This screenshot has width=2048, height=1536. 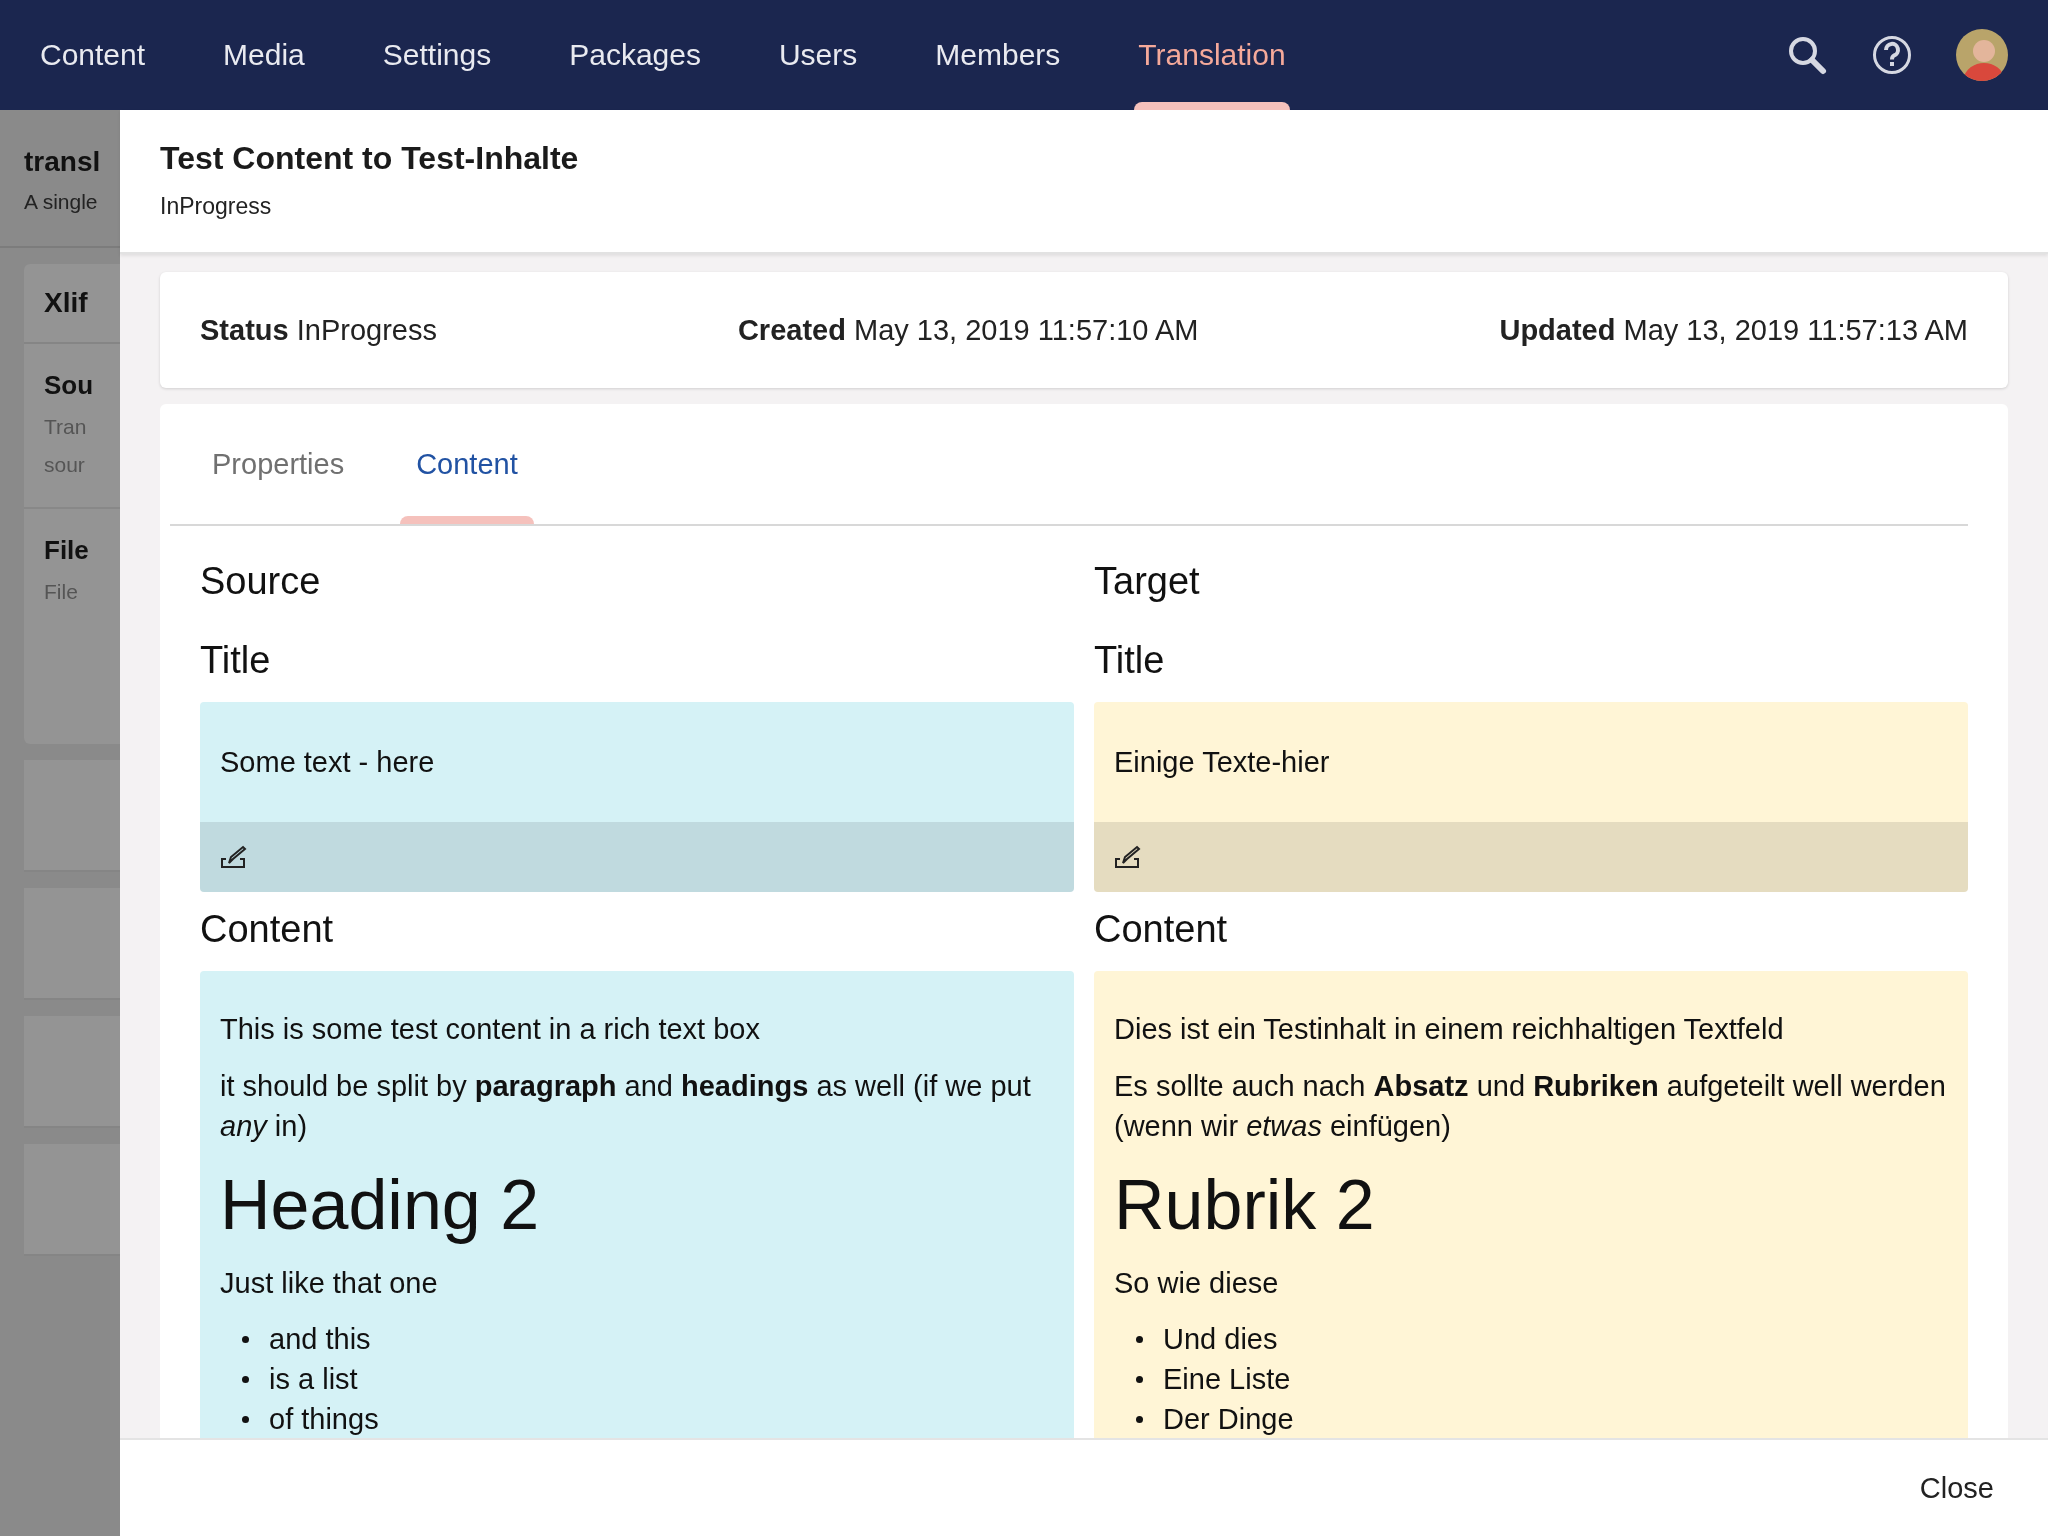 I want to click on nav-item: Users, so click(x=818, y=55).